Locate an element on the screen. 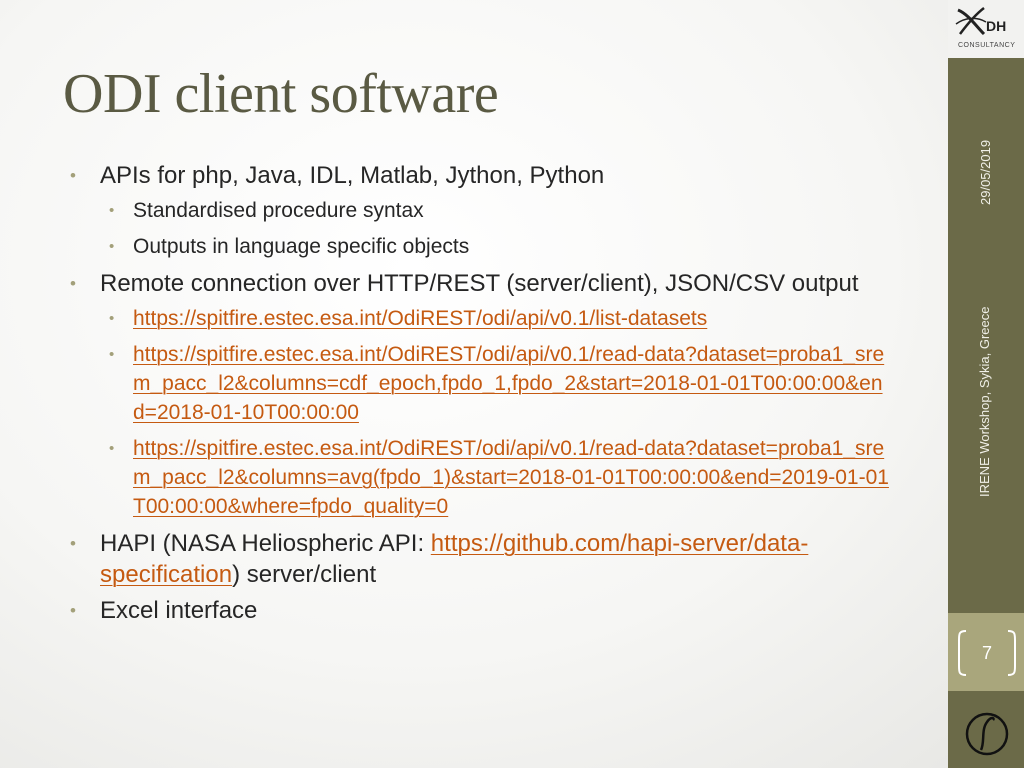 The height and width of the screenshot is (768, 1024). slide-date: 29/05/2019 is located at coordinates (985, 172).